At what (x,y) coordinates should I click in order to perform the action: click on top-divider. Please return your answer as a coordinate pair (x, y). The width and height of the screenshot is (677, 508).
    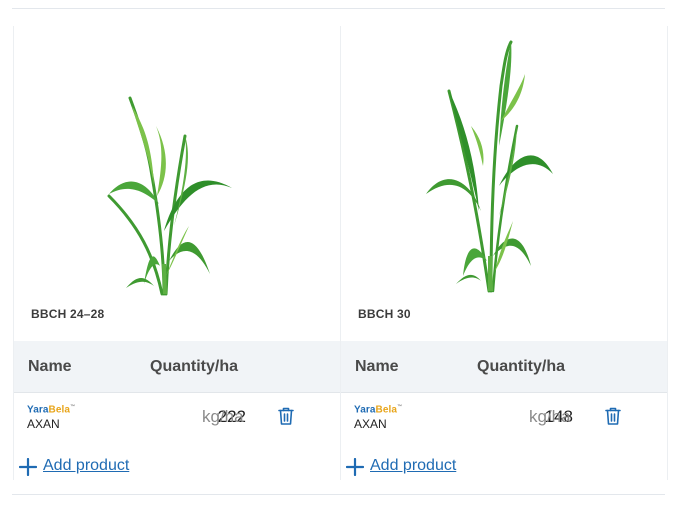
    Looking at the image, I should click on (338, 8).